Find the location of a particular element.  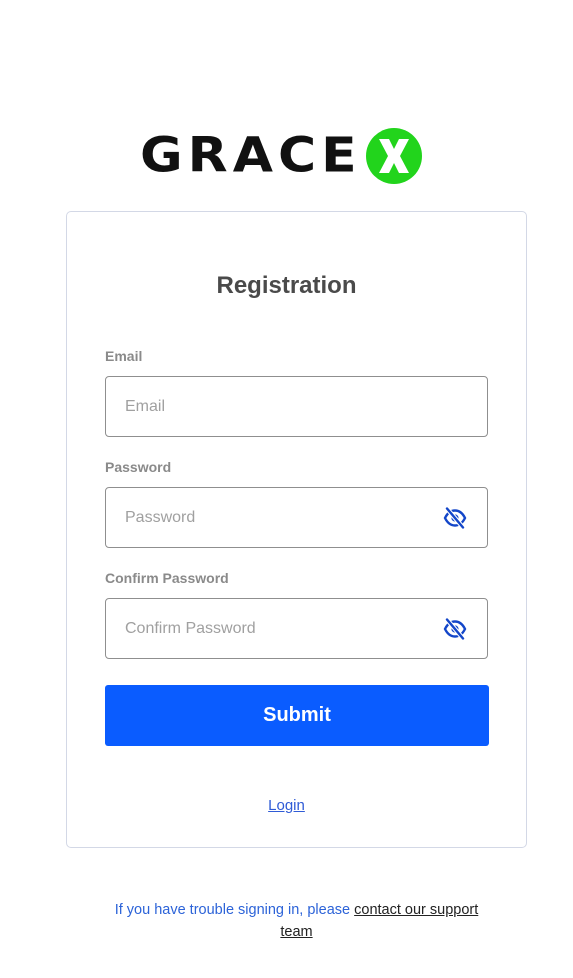

confirm-password-input is located at coordinates (275, 628).